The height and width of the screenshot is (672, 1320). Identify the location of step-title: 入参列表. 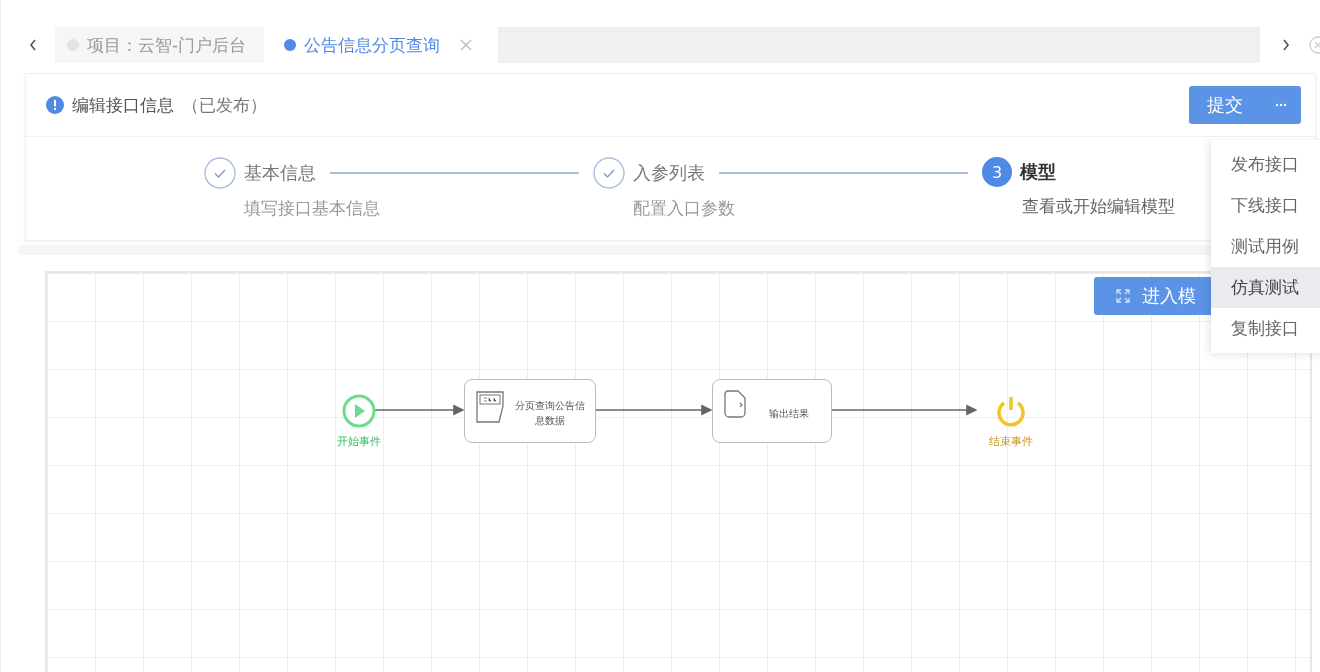
(669, 173).